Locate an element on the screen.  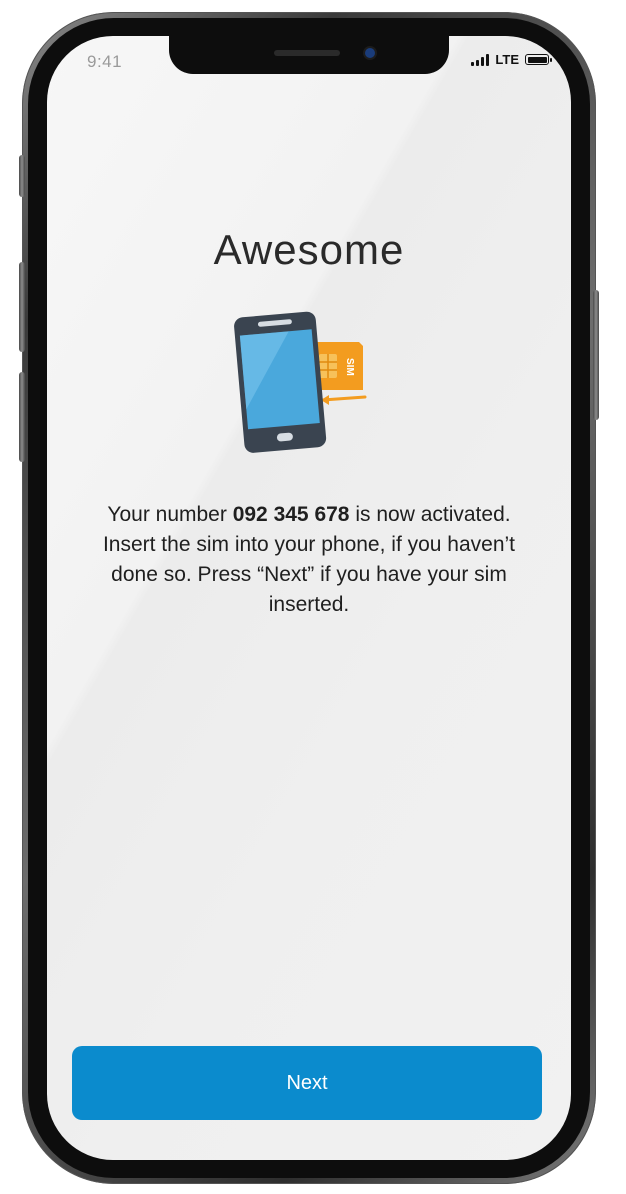
message-intro: Your number is located at coordinates (170, 514).